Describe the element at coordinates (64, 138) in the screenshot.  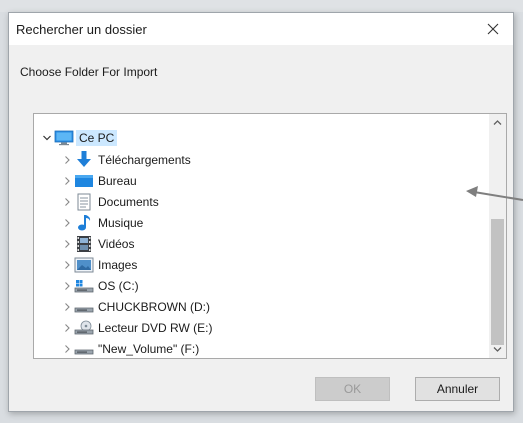
I see `computer-icon` at that location.